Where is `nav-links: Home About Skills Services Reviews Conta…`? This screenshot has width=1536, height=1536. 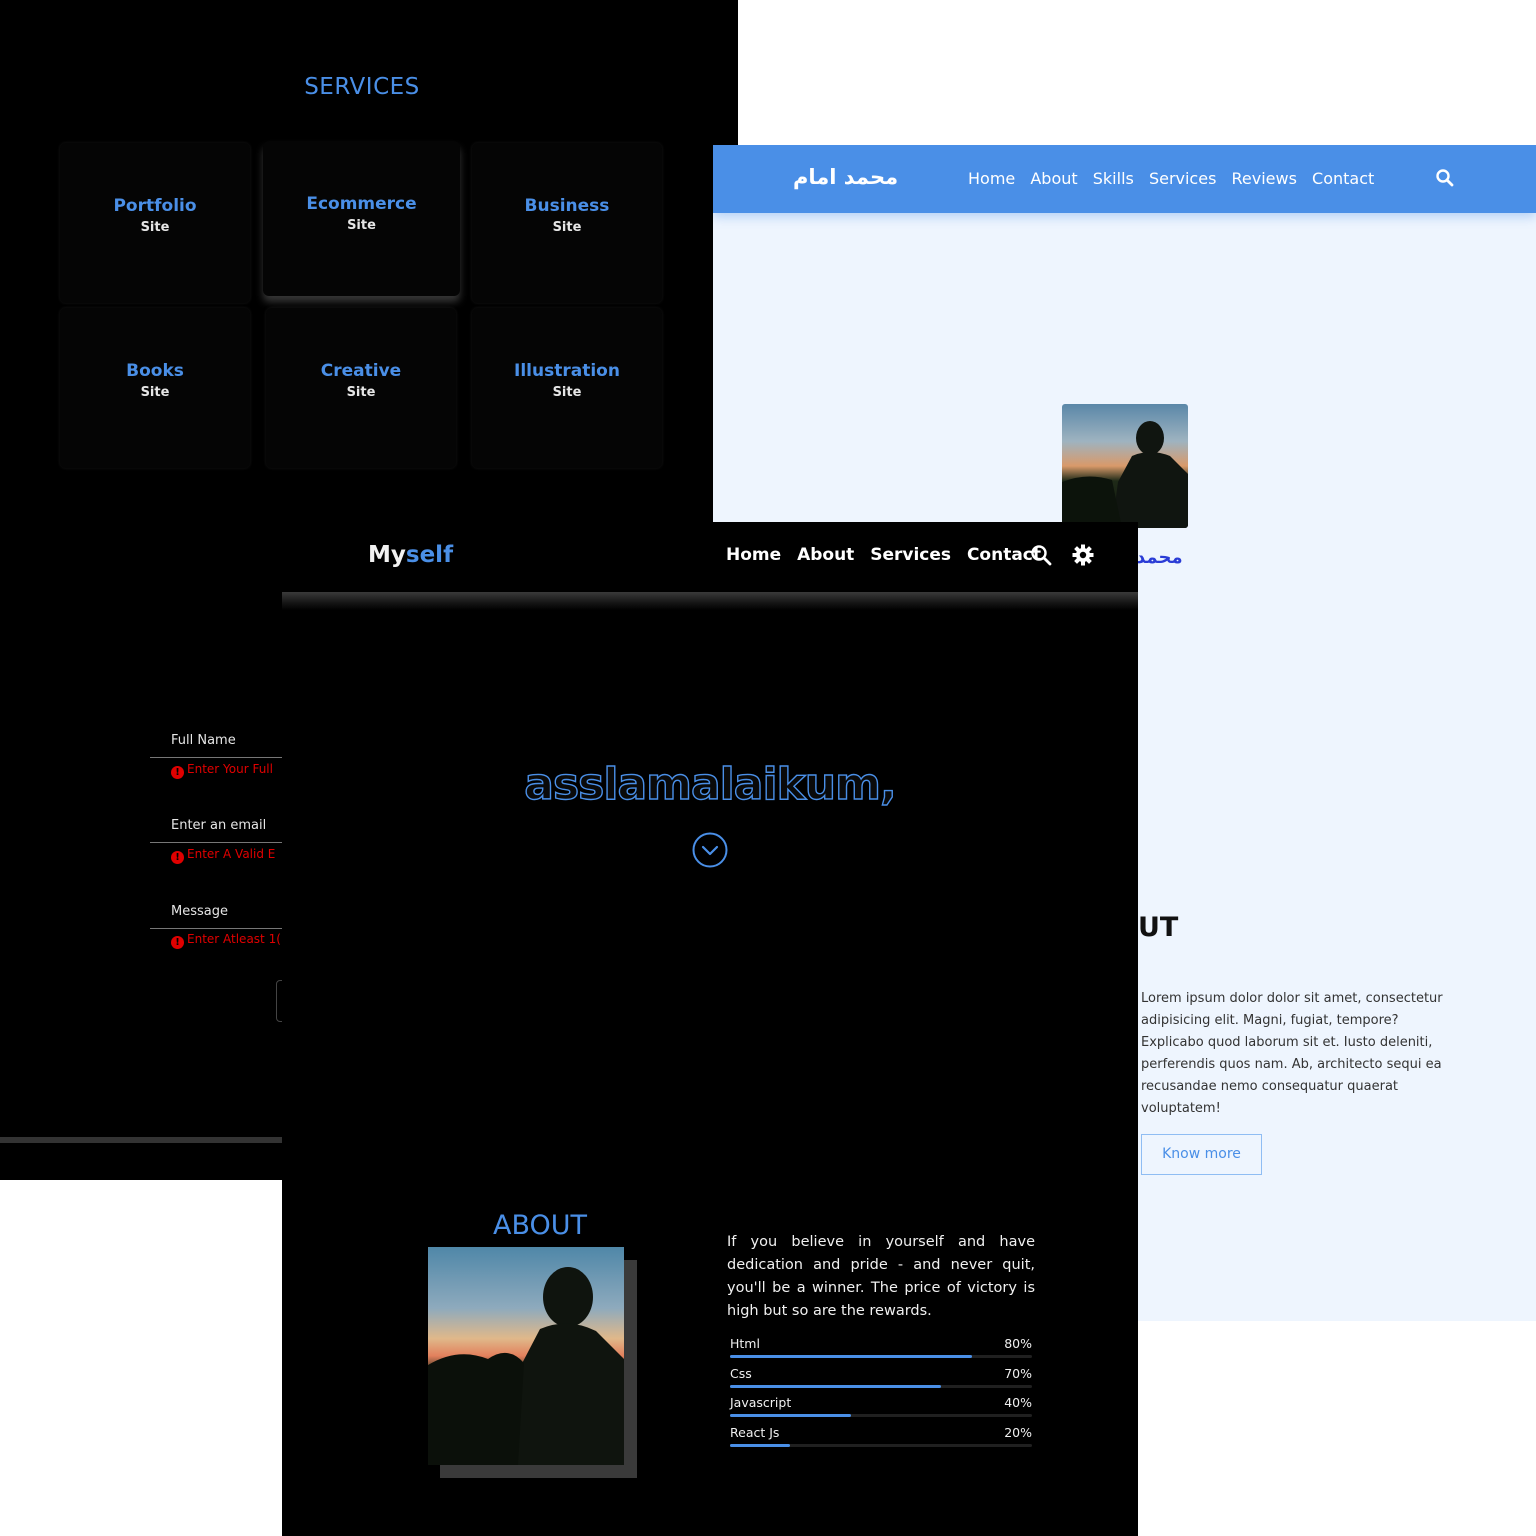
nav-links: Home About Skills Services Reviews Conta… is located at coordinates (1176, 178).